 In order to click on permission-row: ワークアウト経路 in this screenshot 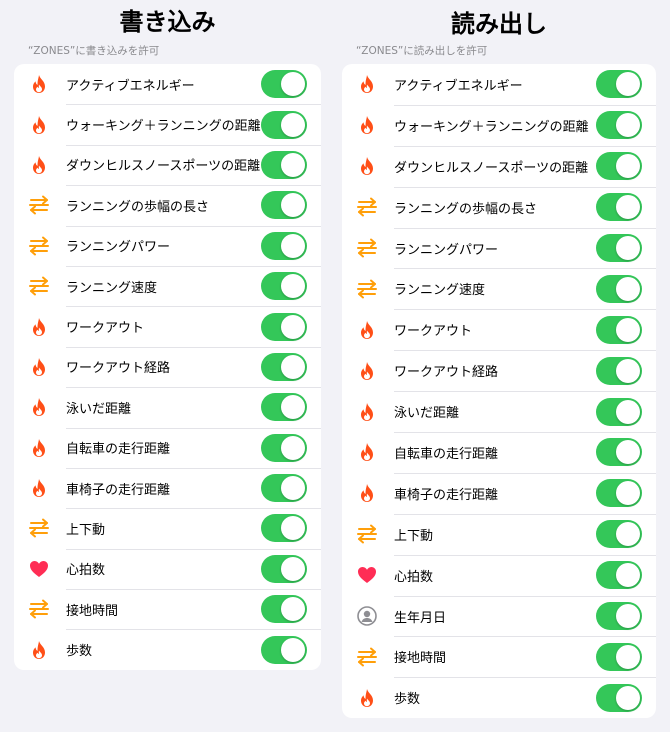, I will do `click(499, 370)`.